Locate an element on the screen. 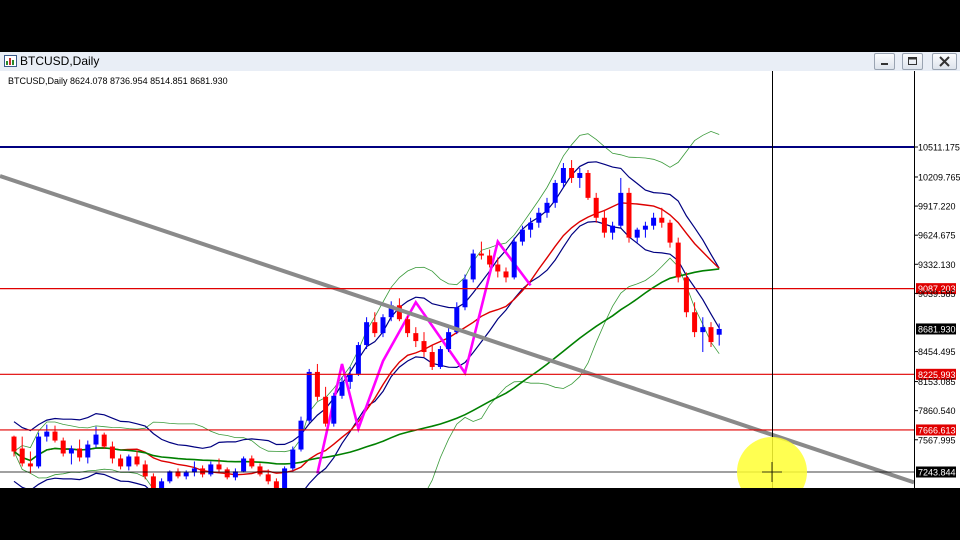 This screenshot has width=960, height=540. minimize-button is located at coordinates (884, 61).